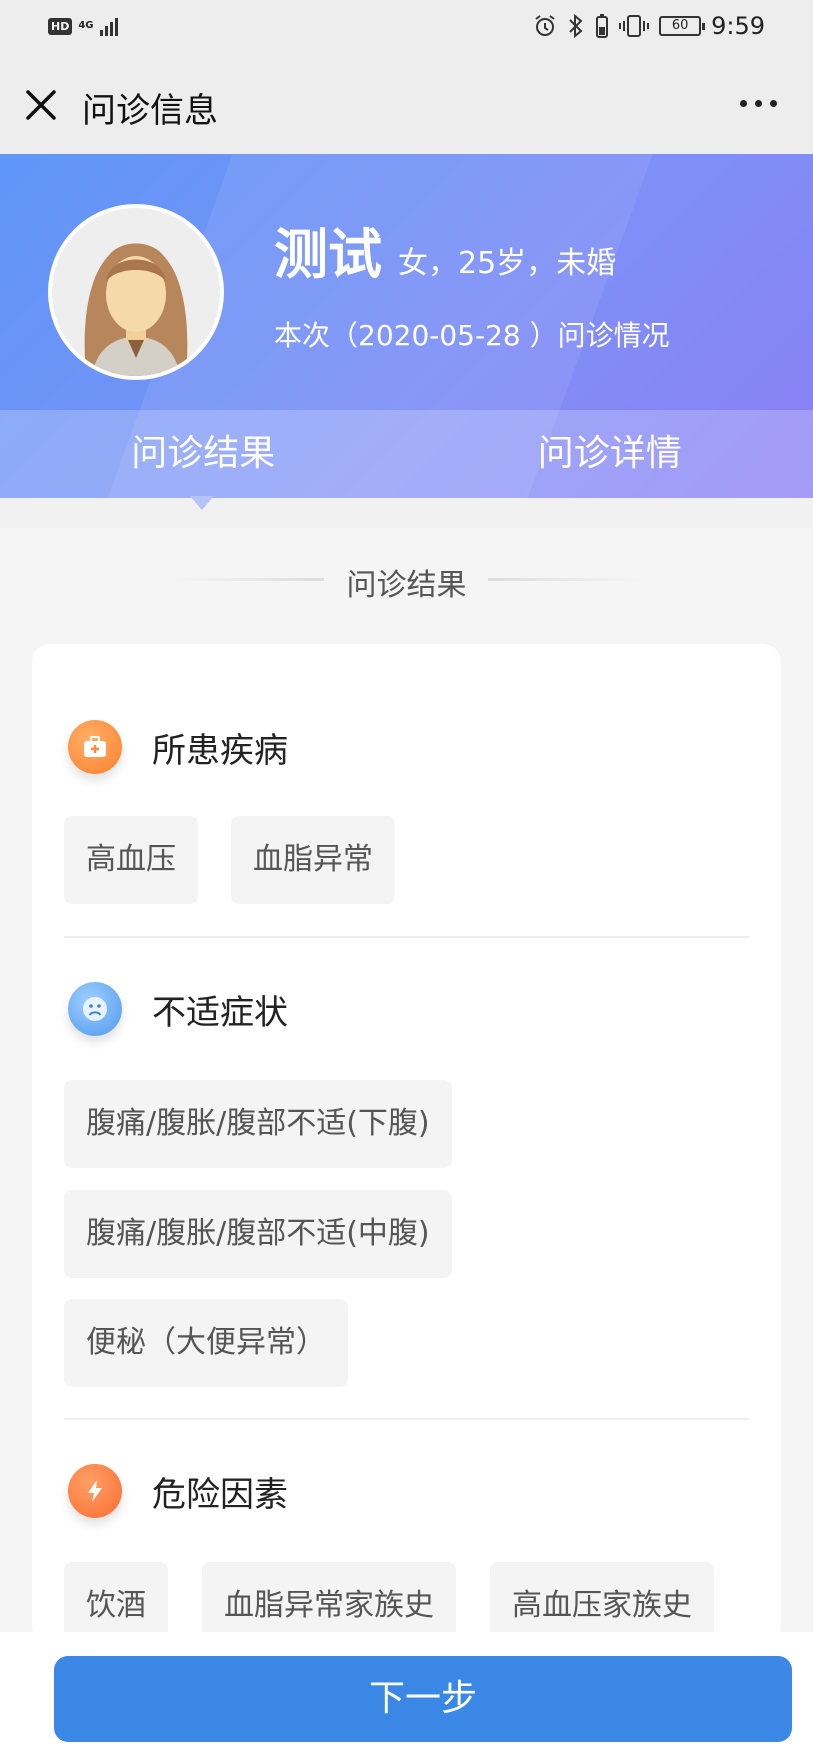  What do you see at coordinates (472, 335) in the screenshot?
I see `visit-summary: 本次（2020-05-28 ）问诊情况` at bounding box center [472, 335].